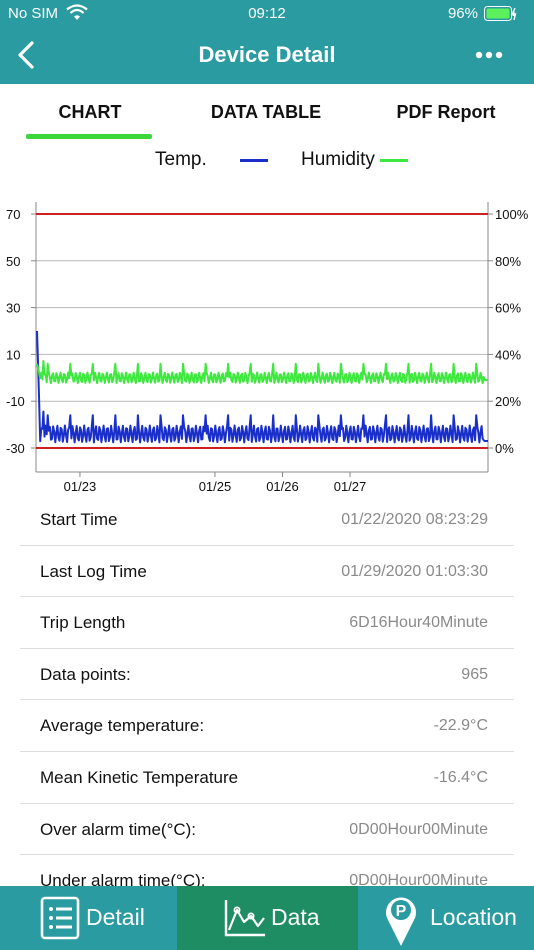 The image size is (534, 950). Describe the element at coordinates (446, 113) in the screenshot. I see `tab-pdf-report: PDF Report` at that location.